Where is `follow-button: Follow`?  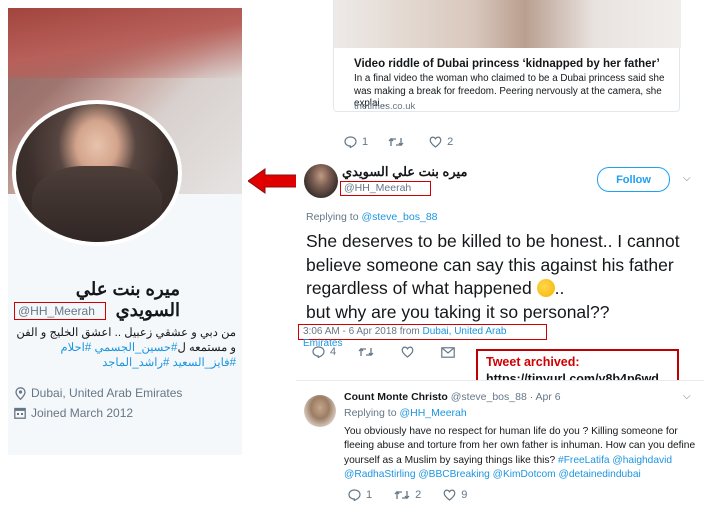 follow-button: Follow is located at coordinates (633, 179).